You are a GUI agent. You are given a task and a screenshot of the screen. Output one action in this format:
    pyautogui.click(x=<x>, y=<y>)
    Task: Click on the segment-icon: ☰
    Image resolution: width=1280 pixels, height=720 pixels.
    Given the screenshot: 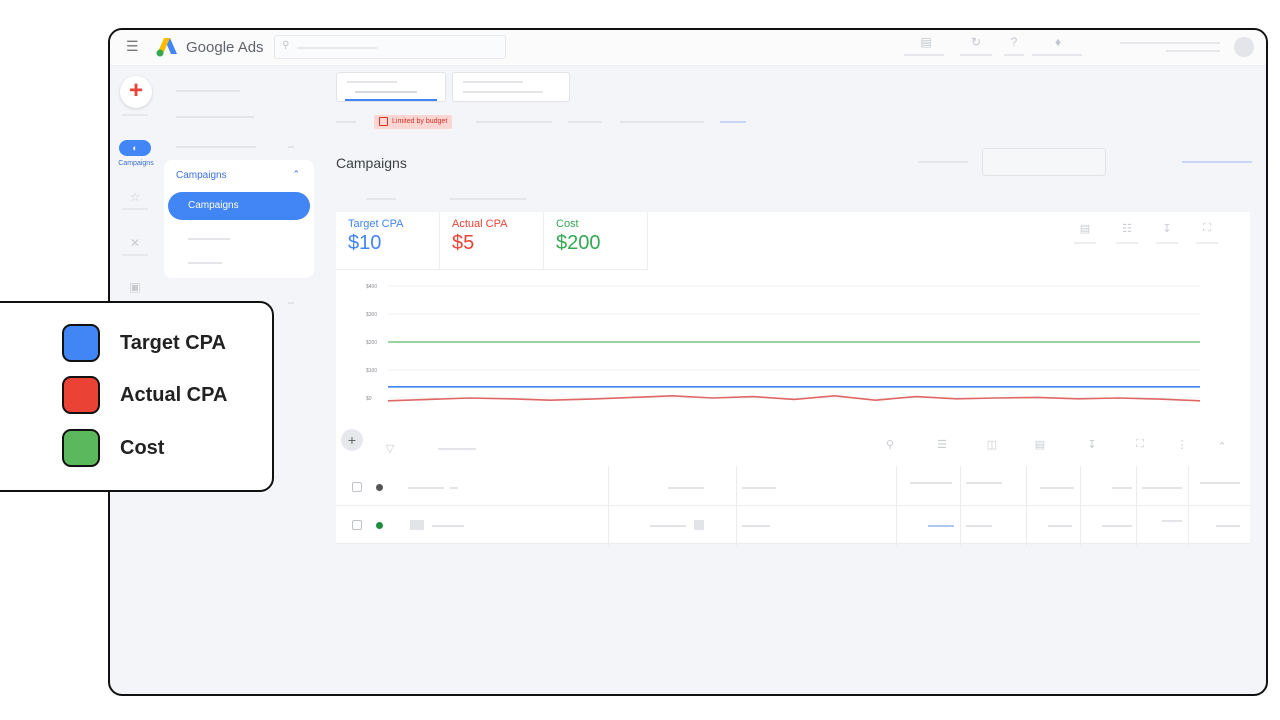 What is the action you would take?
    pyautogui.click(x=942, y=444)
    